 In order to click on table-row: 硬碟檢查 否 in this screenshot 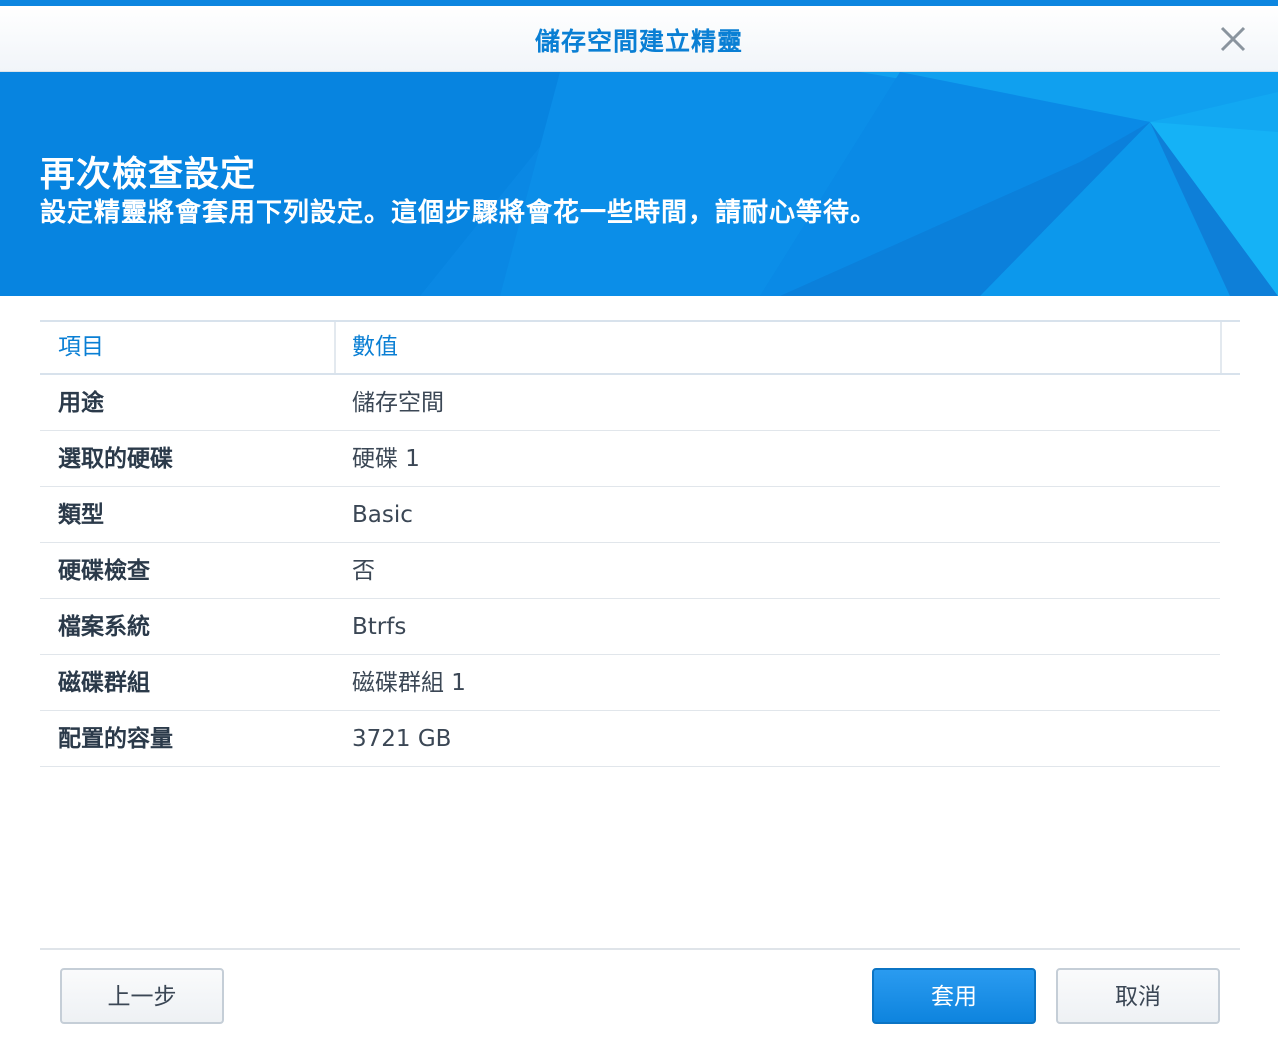, I will do `click(630, 571)`.